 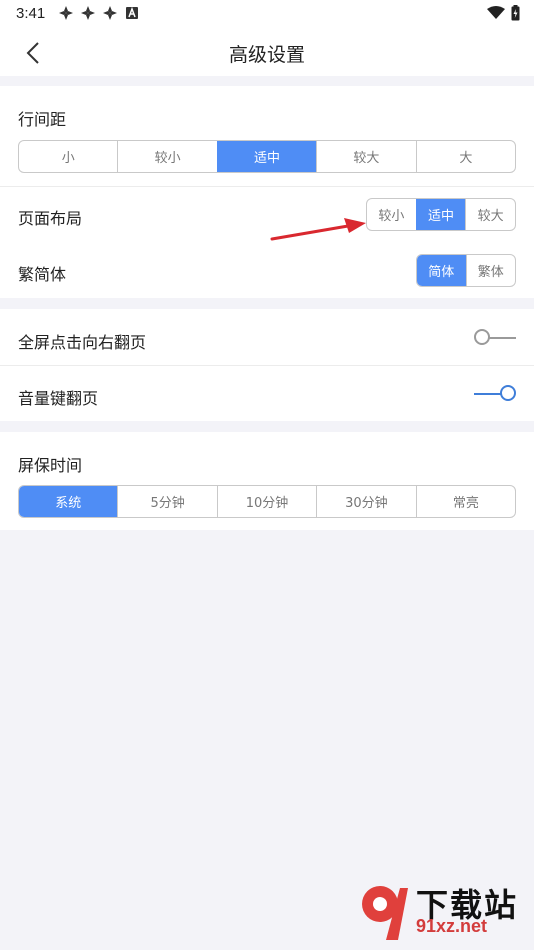 I want to click on line-spacing-option: 适中, so click(x=266, y=156).